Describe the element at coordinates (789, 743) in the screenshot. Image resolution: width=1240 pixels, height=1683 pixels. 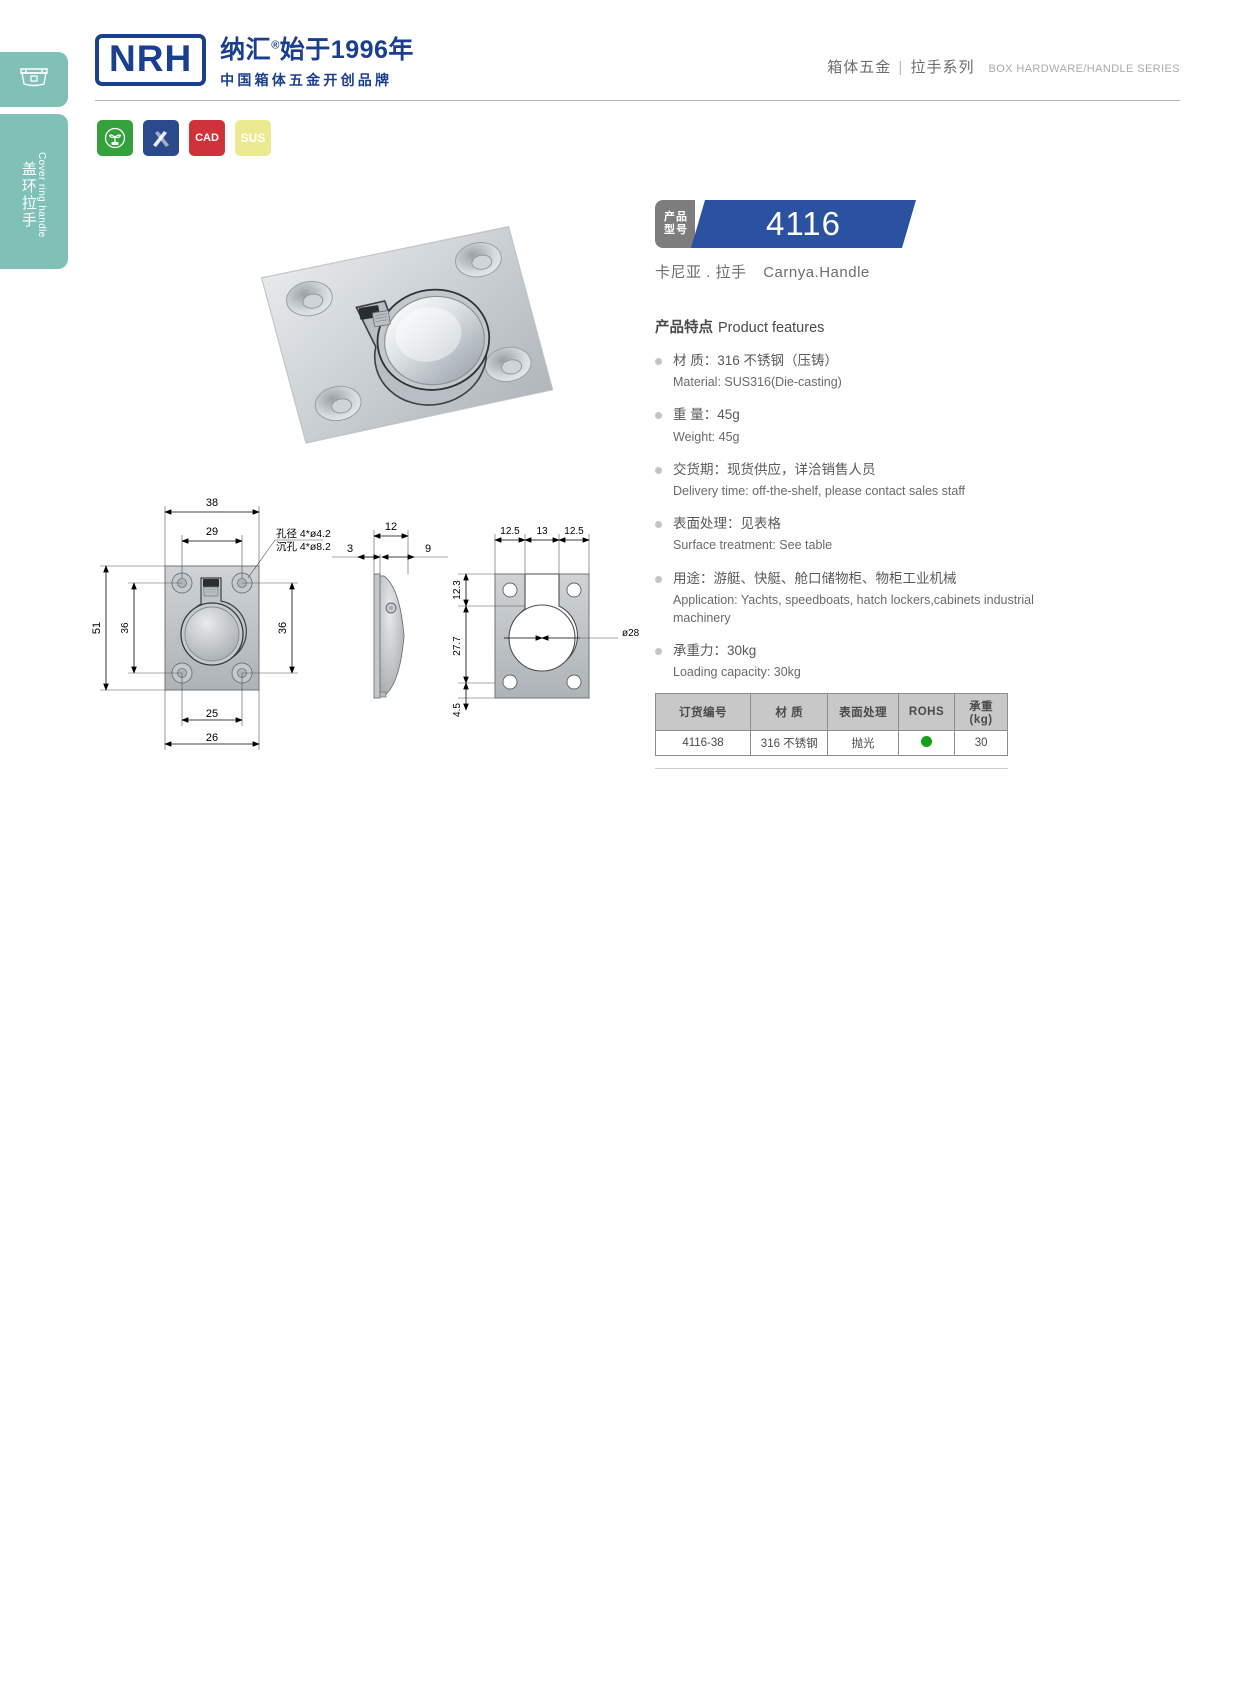
I see `cell-material: 316 不锈钢` at that location.